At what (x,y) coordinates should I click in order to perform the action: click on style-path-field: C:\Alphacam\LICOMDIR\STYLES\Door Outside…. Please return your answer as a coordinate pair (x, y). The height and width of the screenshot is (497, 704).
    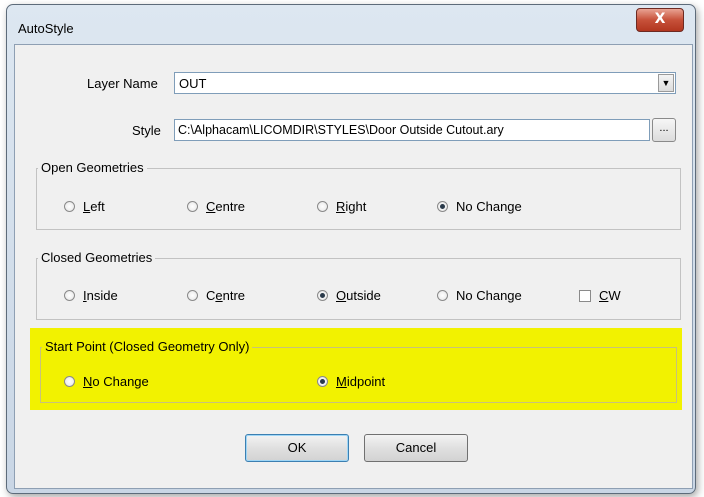
    Looking at the image, I should click on (412, 130).